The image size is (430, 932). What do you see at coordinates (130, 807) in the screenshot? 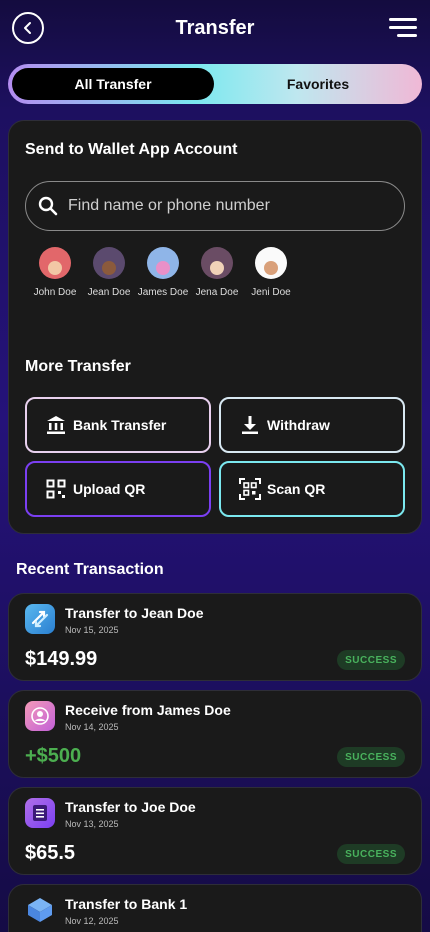
I see `transaction-title: Transfer to Joe Doe` at bounding box center [130, 807].